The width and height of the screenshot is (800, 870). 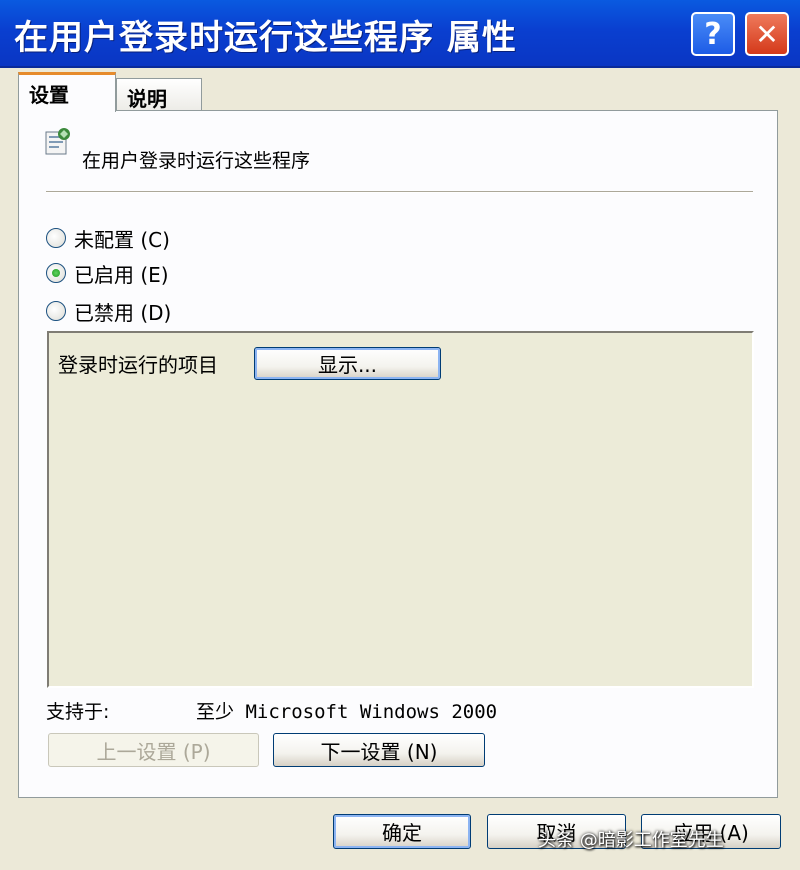 What do you see at coordinates (347, 712) in the screenshot?
I see `supported-on-value: 至少 Microsoft Windows 2000` at bounding box center [347, 712].